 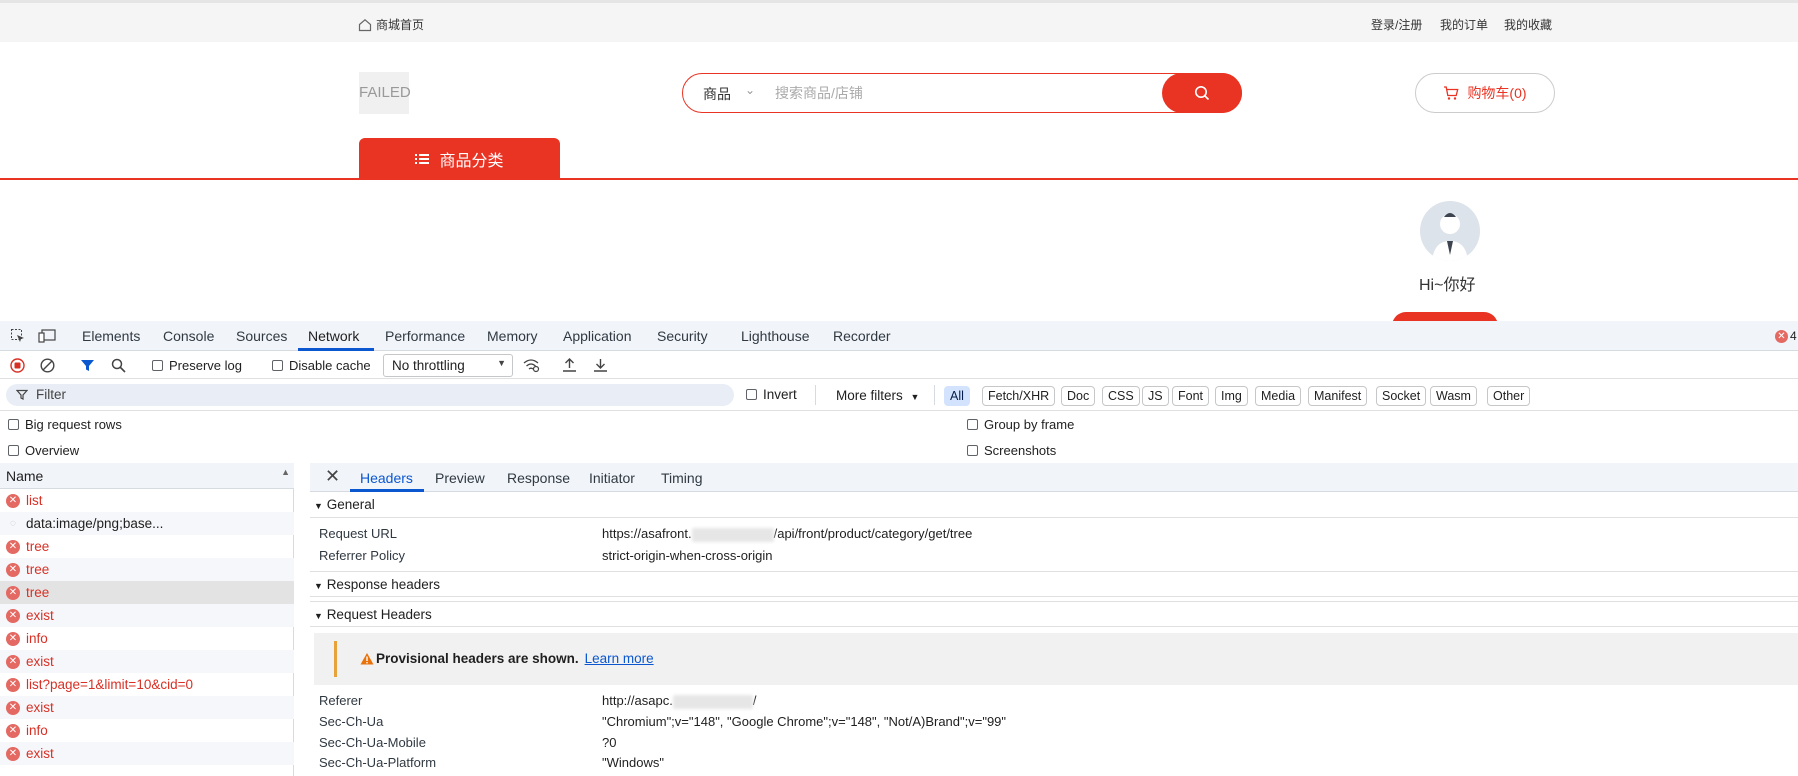 I want to click on tab-performance: Performance, so click(x=425, y=336).